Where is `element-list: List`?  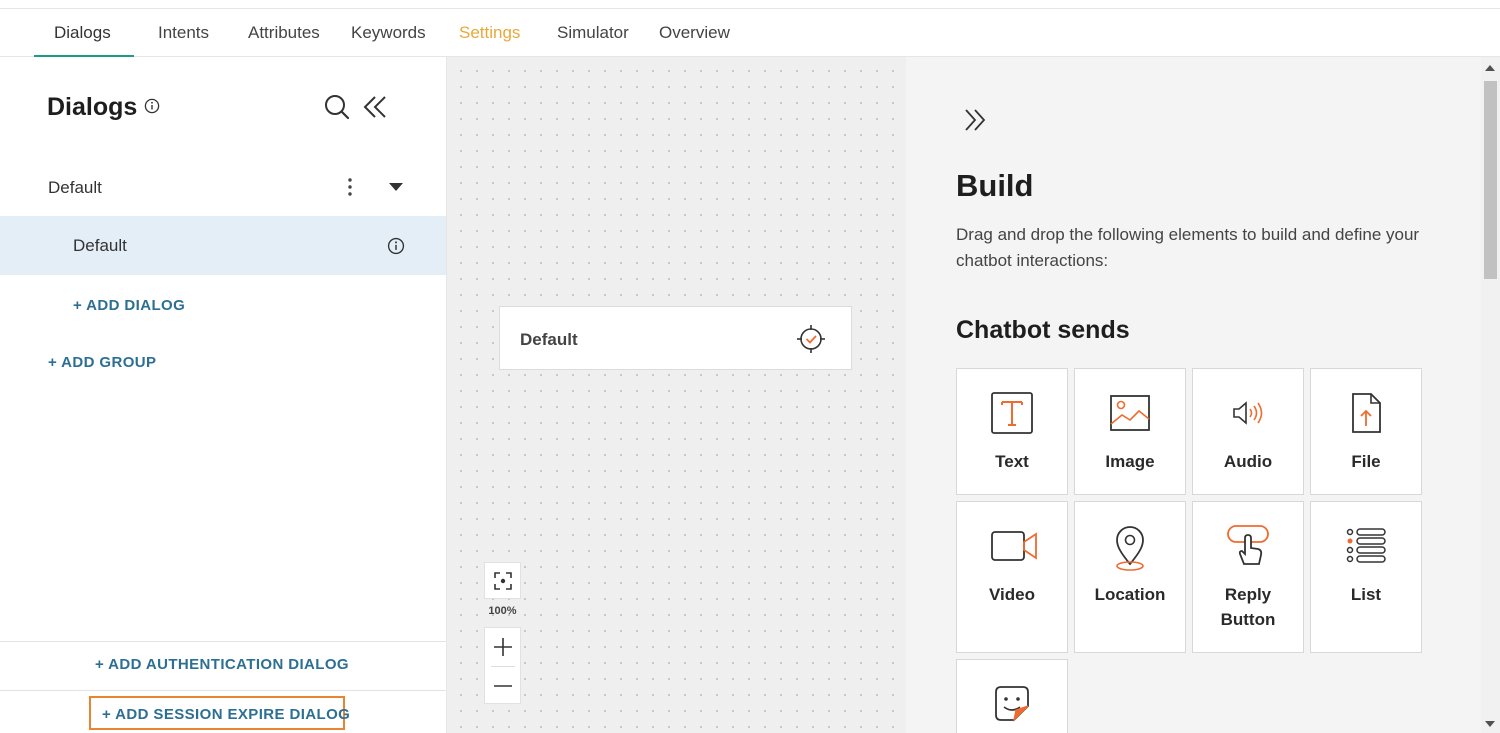
element-list: List is located at coordinates (1366, 577).